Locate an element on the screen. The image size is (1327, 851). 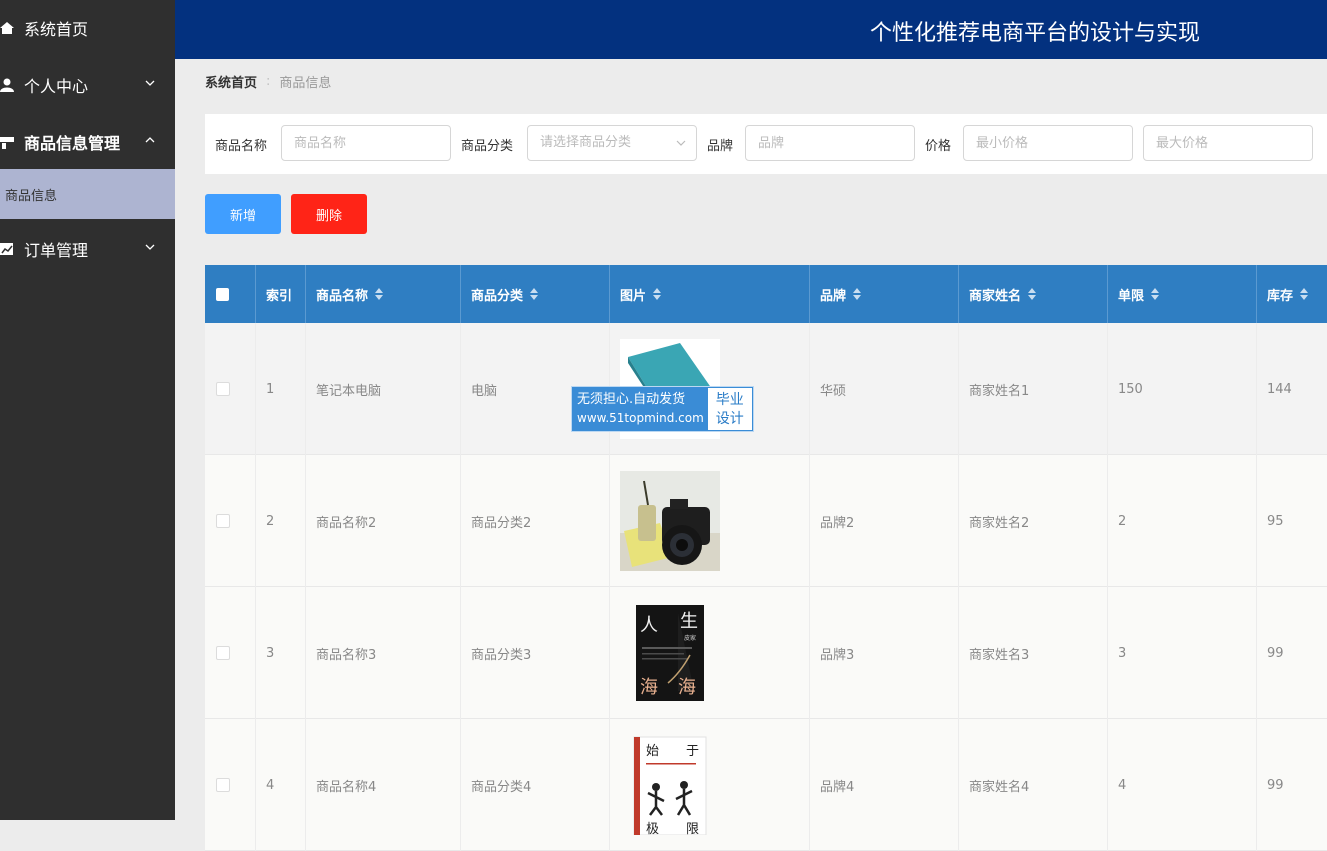
category-filter-label: 商品分类 is located at coordinates (487, 146).